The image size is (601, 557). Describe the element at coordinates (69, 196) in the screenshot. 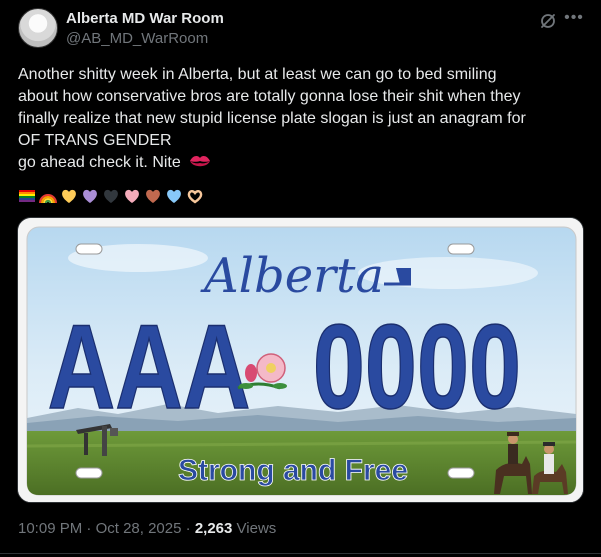

I see `yellow-heart-icon` at that location.